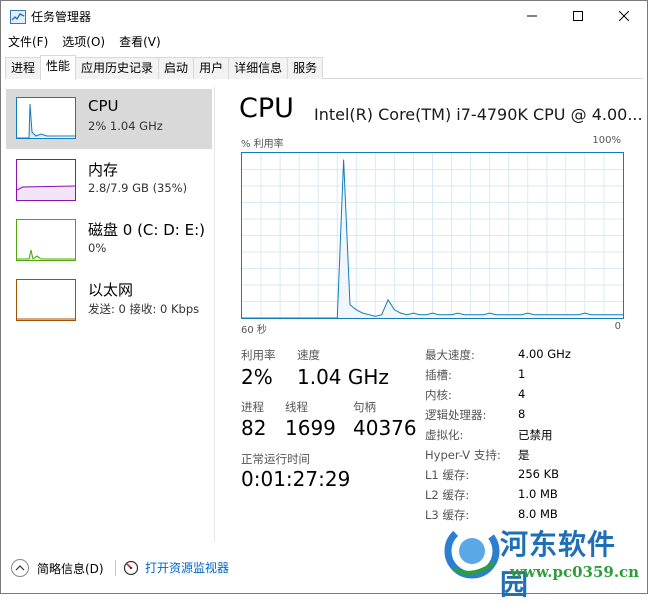 Image resolution: width=648 pixels, height=603 pixels. What do you see at coordinates (310, 428) in the screenshot?
I see `threads-value: 1699` at bounding box center [310, 428].